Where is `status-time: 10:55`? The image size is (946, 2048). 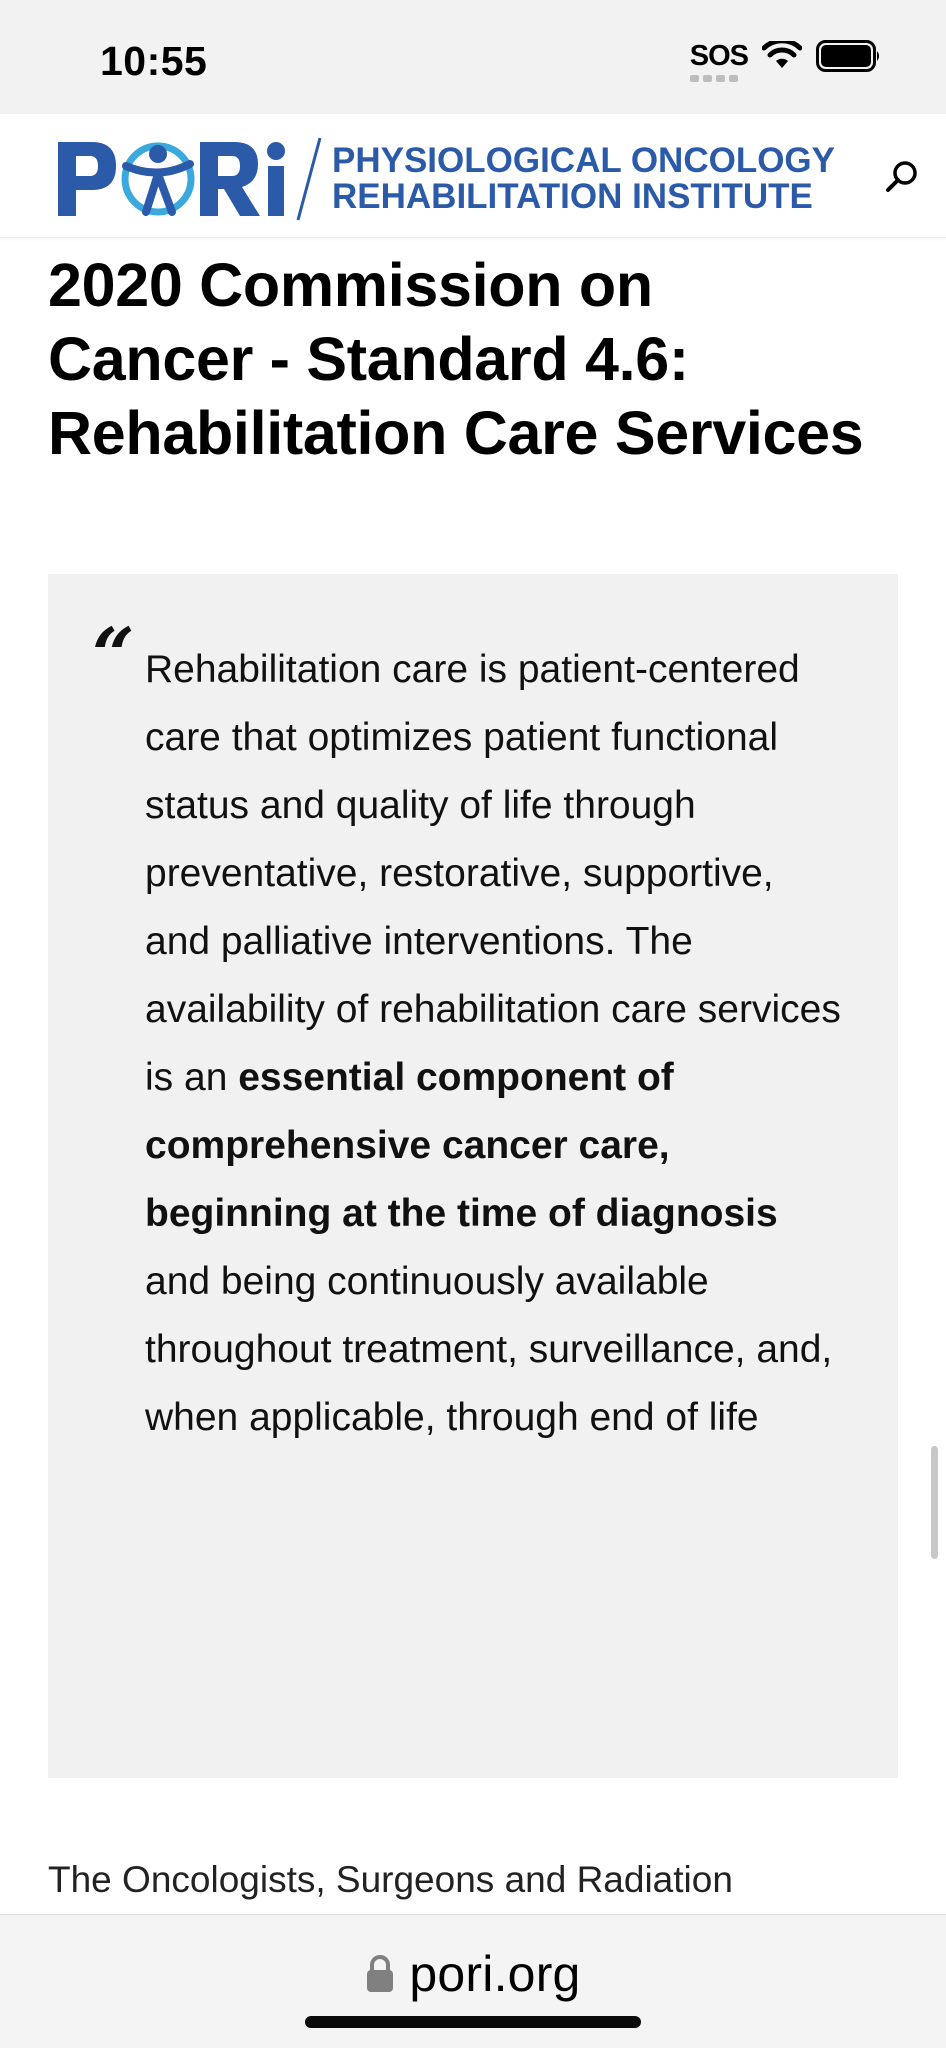
status-time: 10:55 is located at coordinates (154, 61).